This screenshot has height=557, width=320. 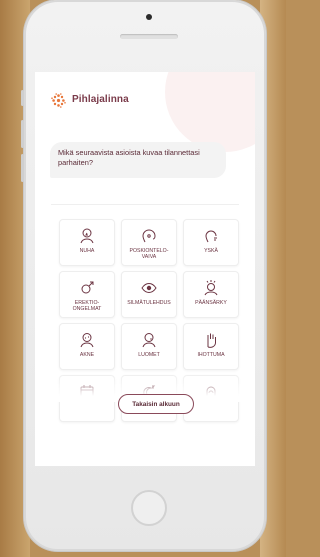 What do you see at coordinates (149, 17) in the screenshot?
I see `front-camera` at bounding box center [149, 17].